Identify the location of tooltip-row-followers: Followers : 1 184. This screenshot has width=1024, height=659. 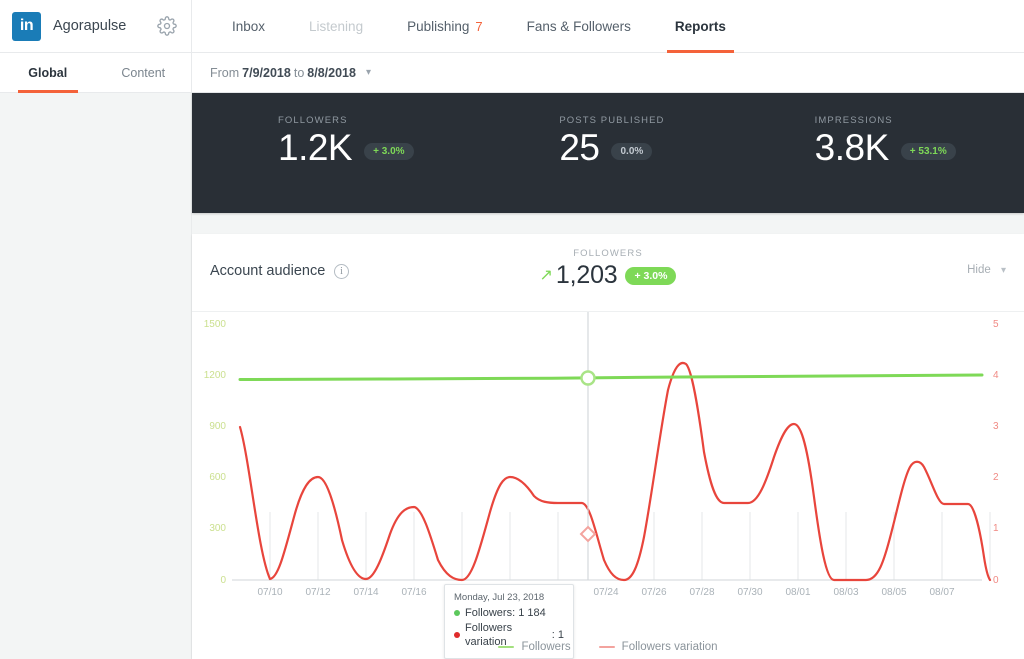
(509, 613).